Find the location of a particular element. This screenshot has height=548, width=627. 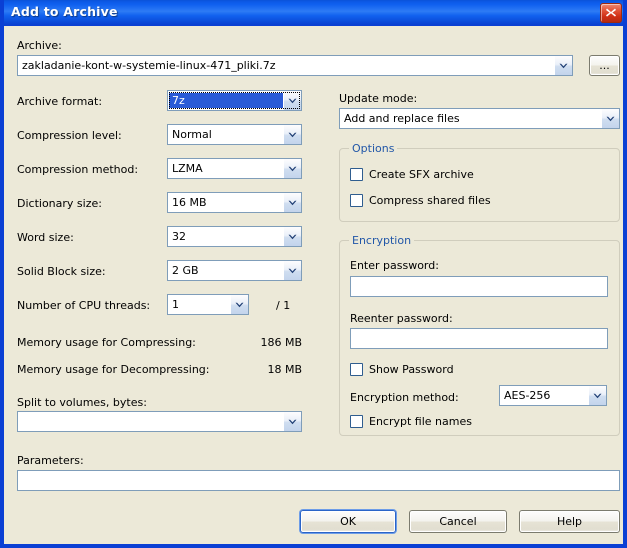

options-group: Options is located at coordinates (479, 182).